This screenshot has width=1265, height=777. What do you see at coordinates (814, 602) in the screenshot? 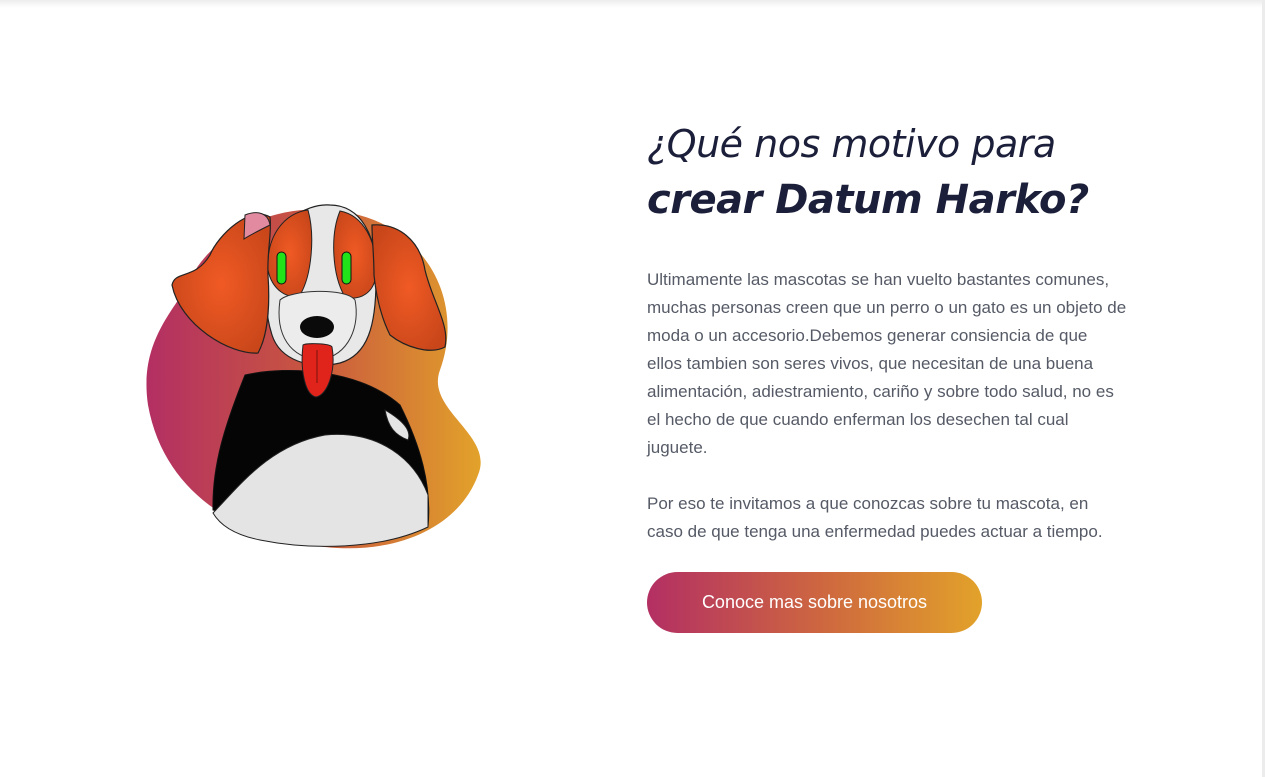
I see `learn-more-button: Conoce mas sobre nosotros` at bounding box center [814, 602].